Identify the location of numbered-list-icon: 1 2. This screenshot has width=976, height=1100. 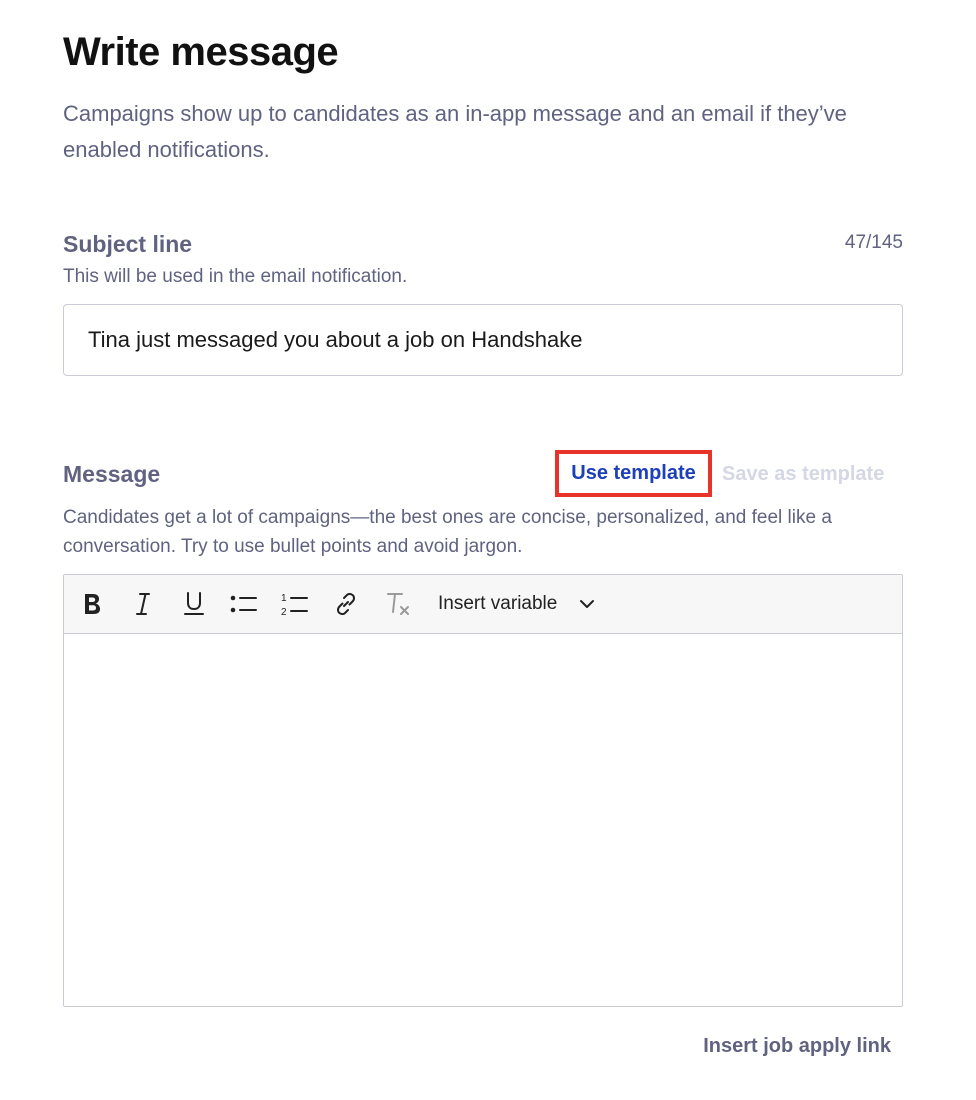
(294, 605).